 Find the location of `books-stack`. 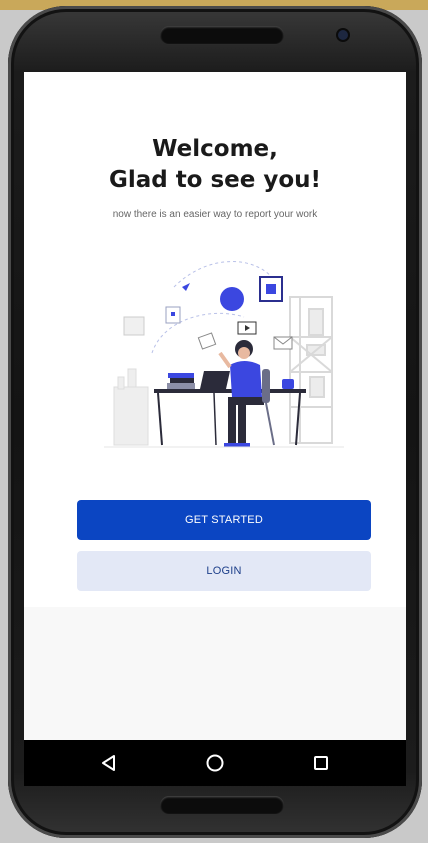

books-stack is located at coordinates (181, 381).